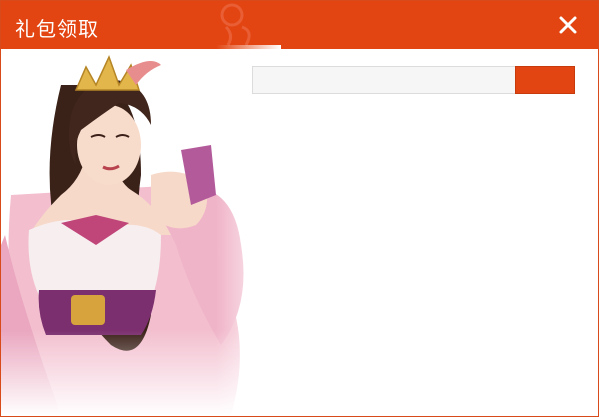 This screenshot has width=599, height=417. I want to click on claim-button, so click(545, 80).